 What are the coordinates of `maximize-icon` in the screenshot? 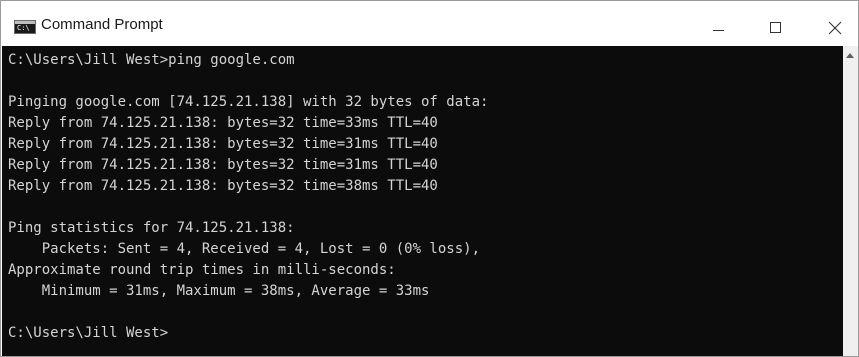 It's located at (775, 27).